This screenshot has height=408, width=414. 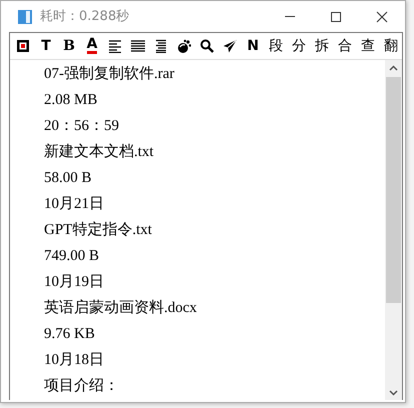 What do you see at coordinates (85, 17) in the screenshot?
I see `window-title: 耗时：0.288秒` at bounding box center [85, 17].